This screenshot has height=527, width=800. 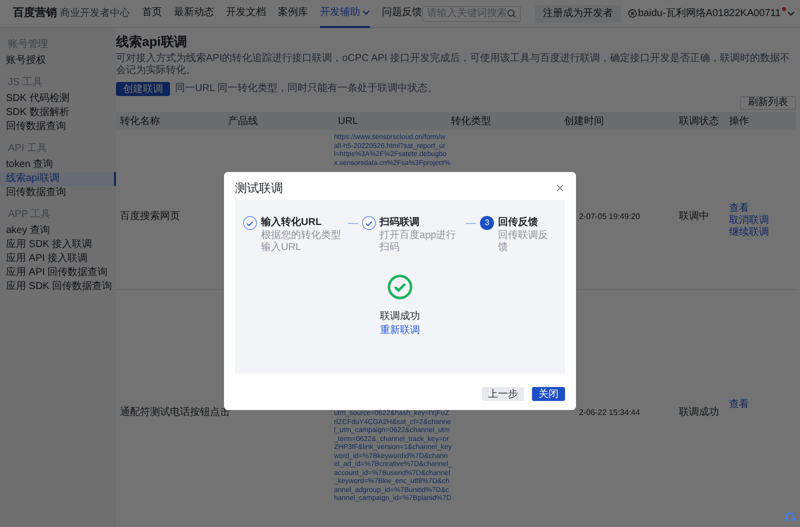 What do you see at coordinates (768, 103) in the screenshot?
I see `refresh-button: 刷新列表` at bounding box center [768, 103].